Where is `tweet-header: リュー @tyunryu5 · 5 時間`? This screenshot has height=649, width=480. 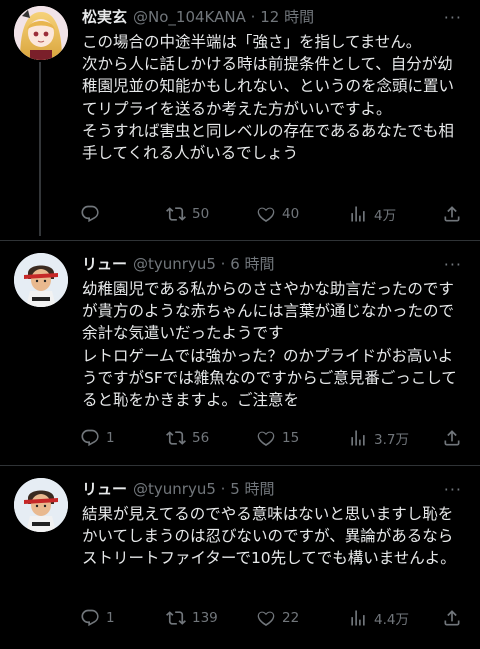 tweet-header: リュー @tyunryu5 · 5 時間 is located at coordinates (178, 489).